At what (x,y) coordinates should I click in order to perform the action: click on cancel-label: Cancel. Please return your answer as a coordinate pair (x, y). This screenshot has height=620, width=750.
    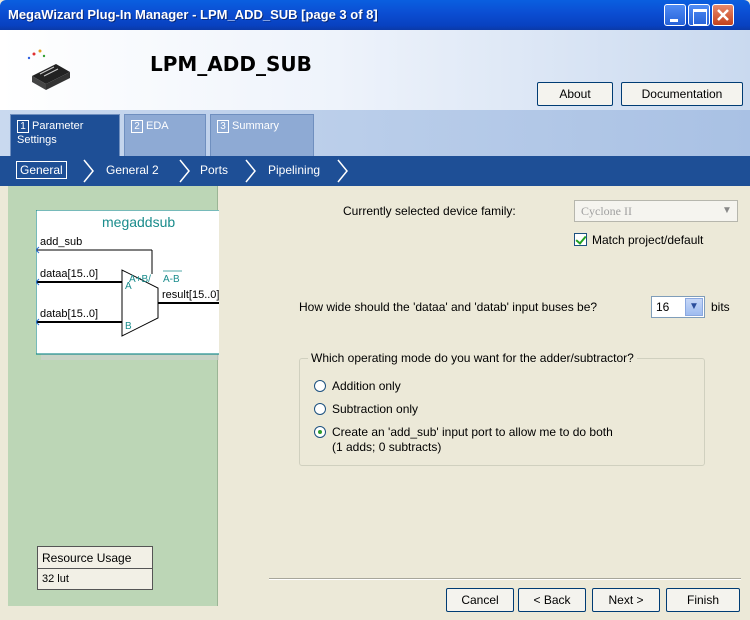
    Looking at the image, I should click on (480, 600).